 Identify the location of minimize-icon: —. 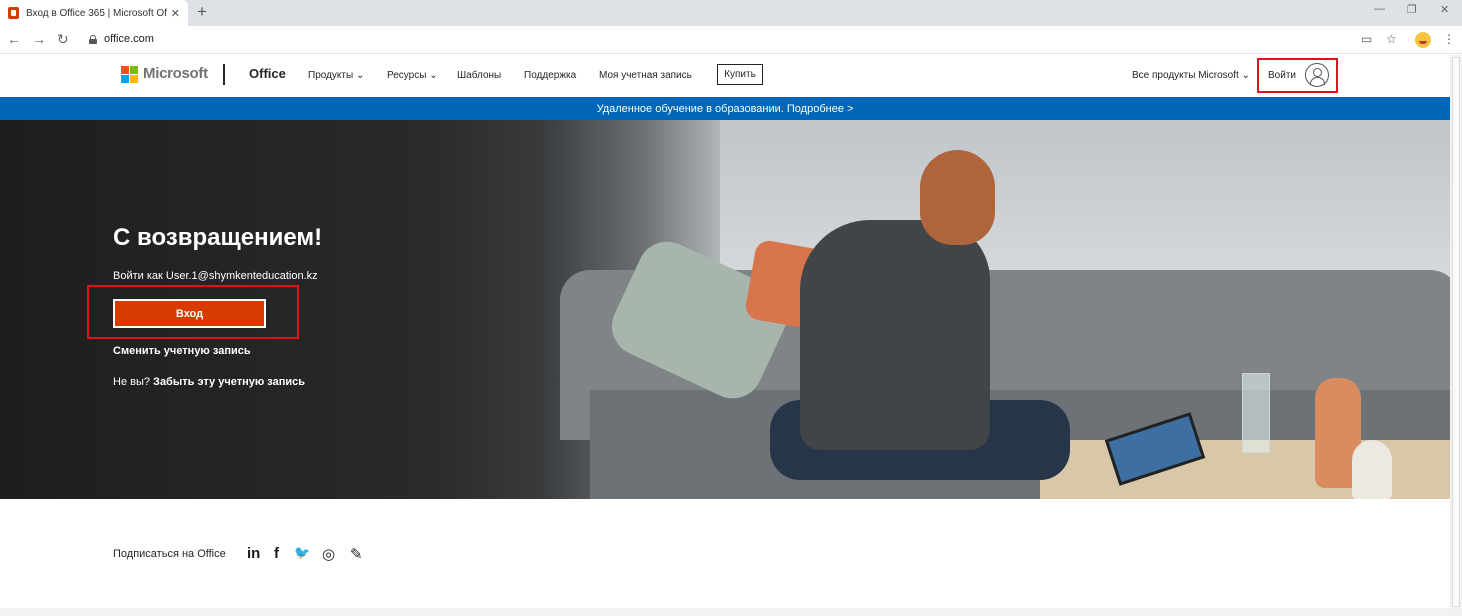
(1379, 9).